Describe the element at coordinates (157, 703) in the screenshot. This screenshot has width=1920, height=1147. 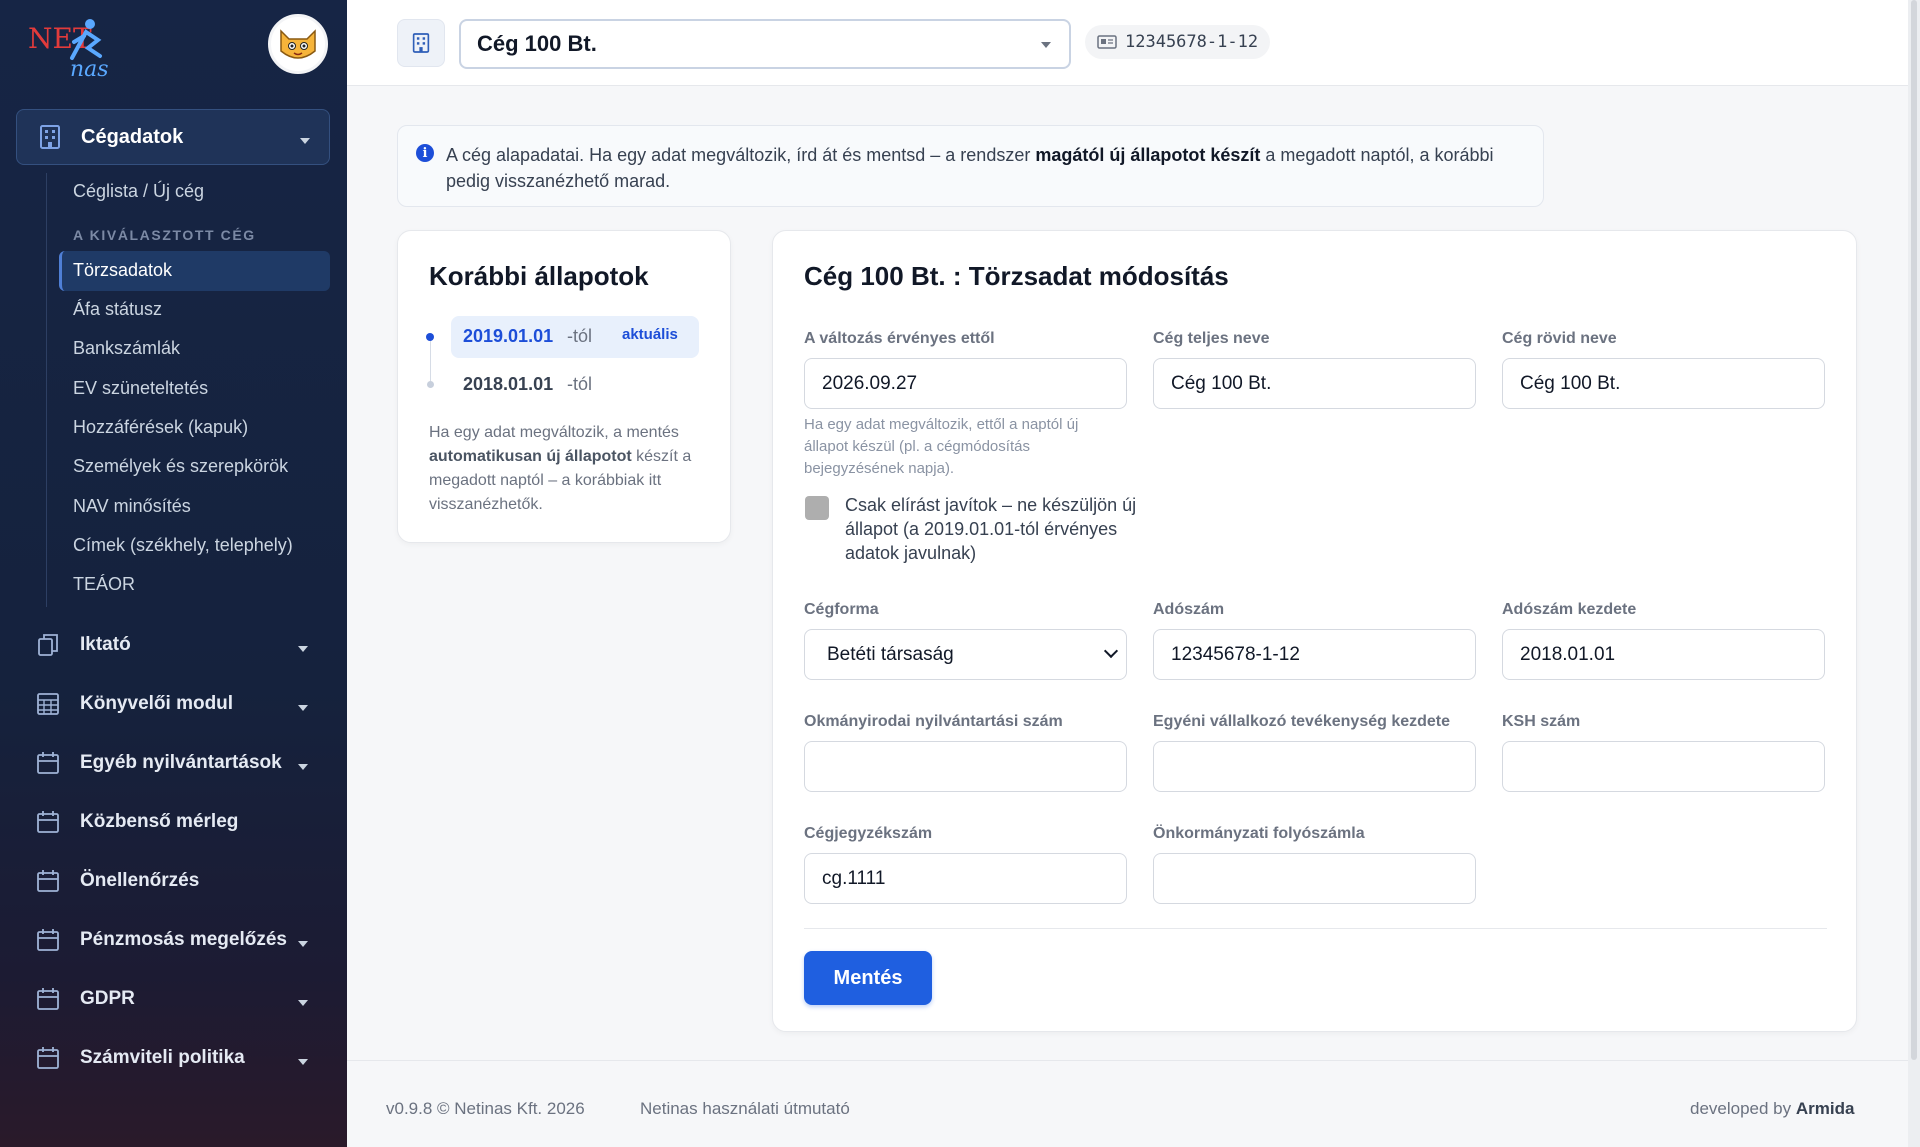
I see `nav-label: Könyvelői modul` at that location.